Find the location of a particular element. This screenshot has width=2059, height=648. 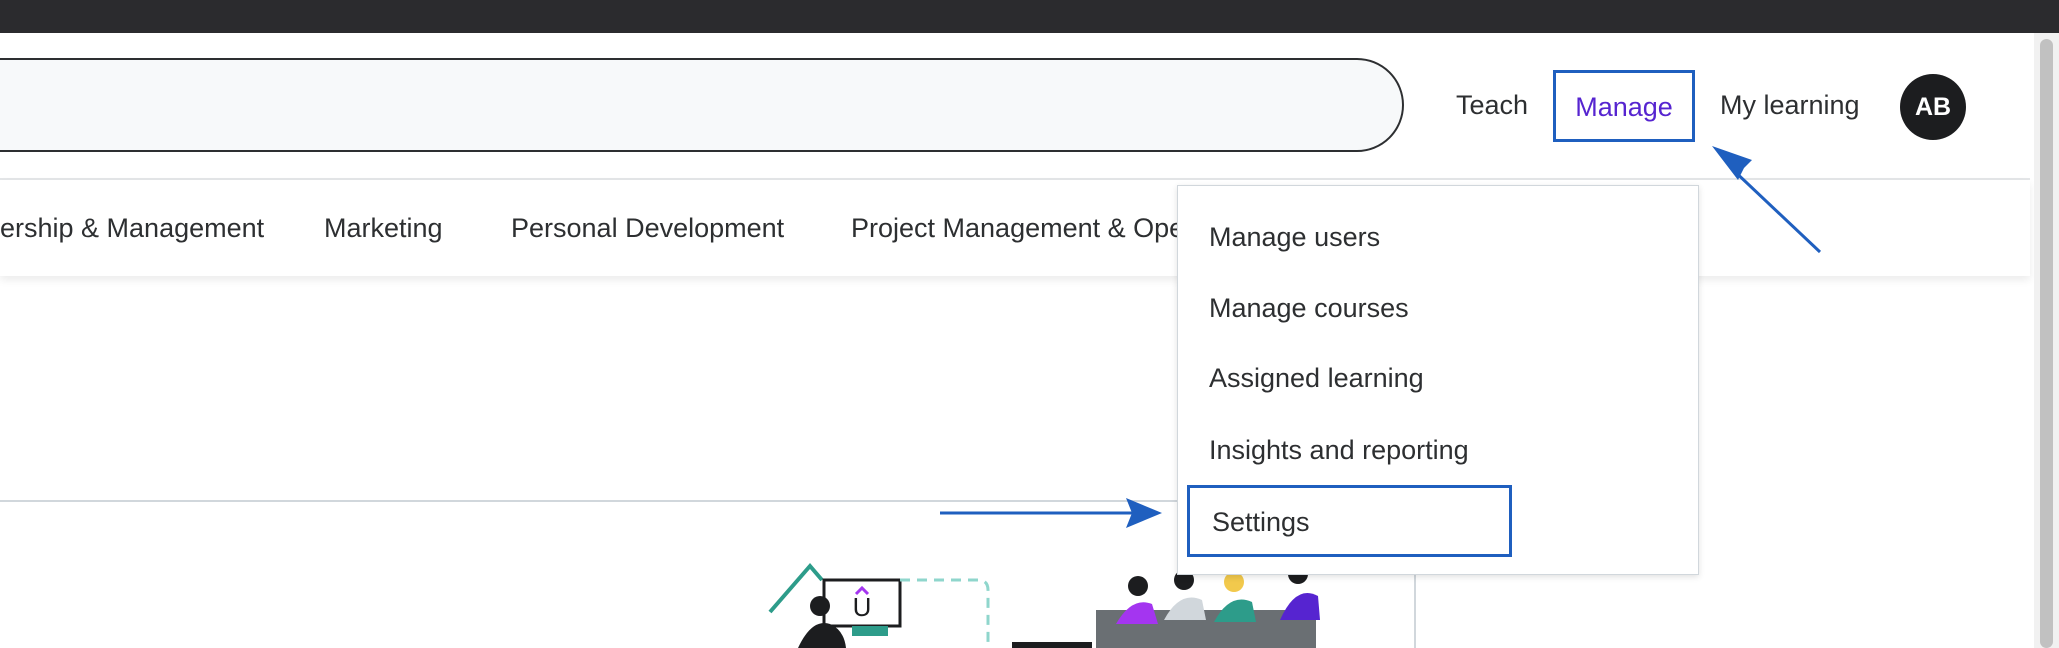

nav-manage-link: Manage is located at coordinates (1624, 106).